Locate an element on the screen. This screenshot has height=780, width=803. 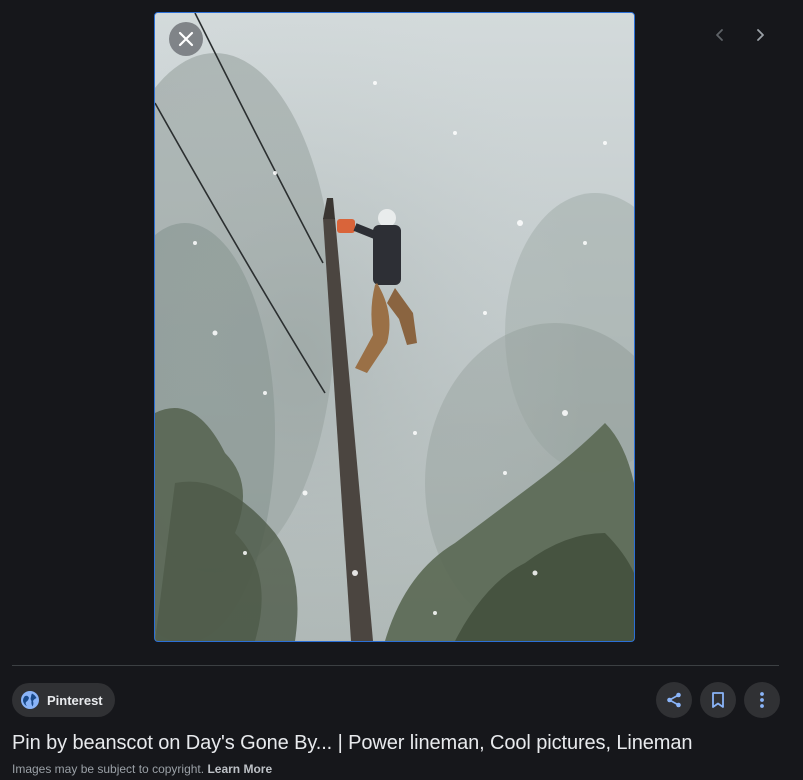
learn-more-link: Learn More is located at coordinates (239, 769).